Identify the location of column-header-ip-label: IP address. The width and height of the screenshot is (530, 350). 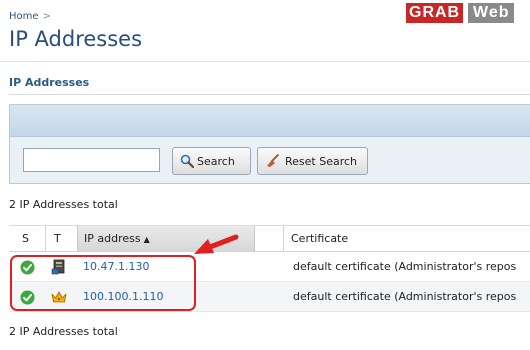
(112, 238).